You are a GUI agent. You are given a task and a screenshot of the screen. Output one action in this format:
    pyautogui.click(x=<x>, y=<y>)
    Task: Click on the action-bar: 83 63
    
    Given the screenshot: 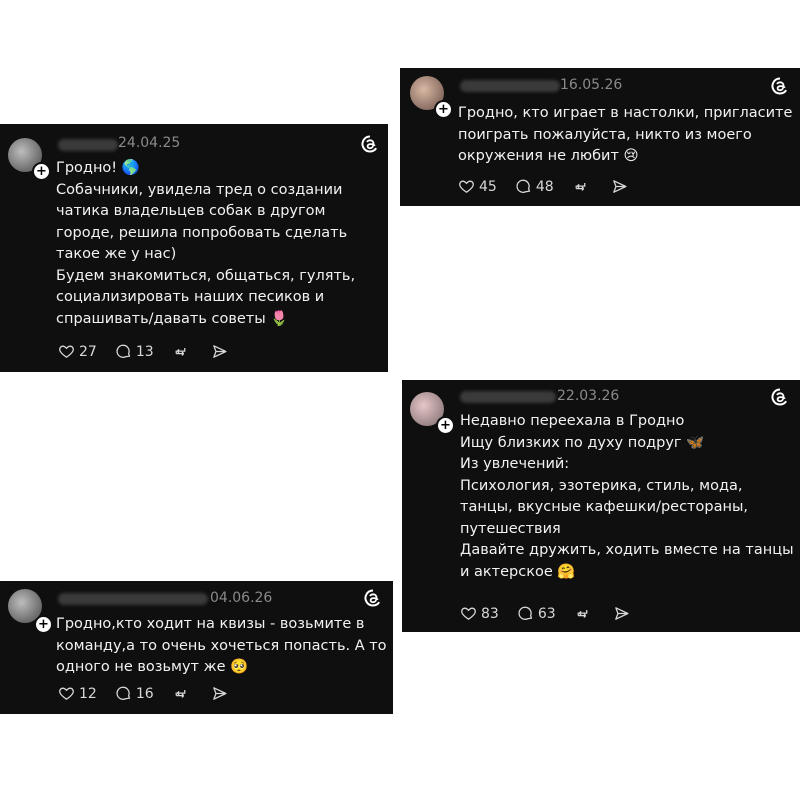 What is the action you would take?
    pyautogui.click(x=556, y=613)
    